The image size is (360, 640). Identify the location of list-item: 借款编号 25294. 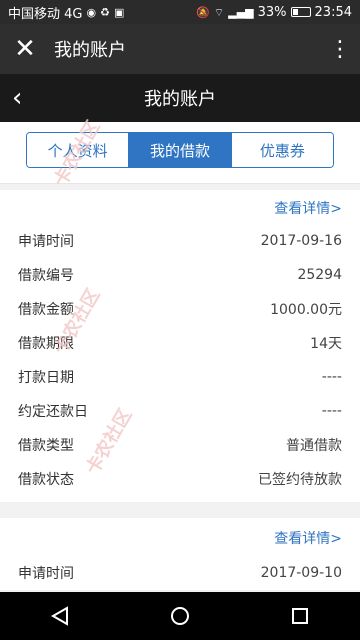
(180, 275).